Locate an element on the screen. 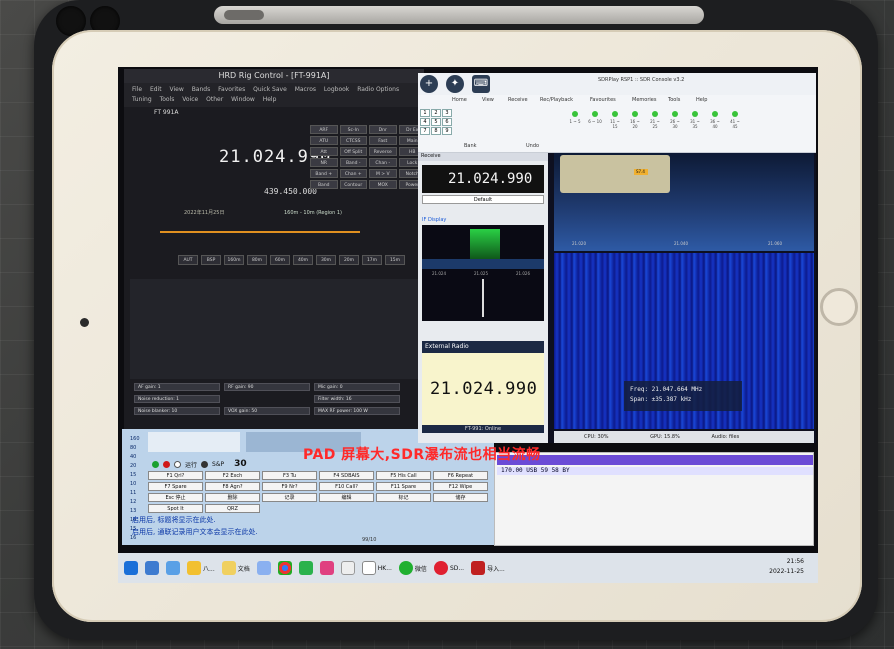 The height and width of the screenshot is (649, 894). bank-button: 4 is located at coordinates (425, 122).